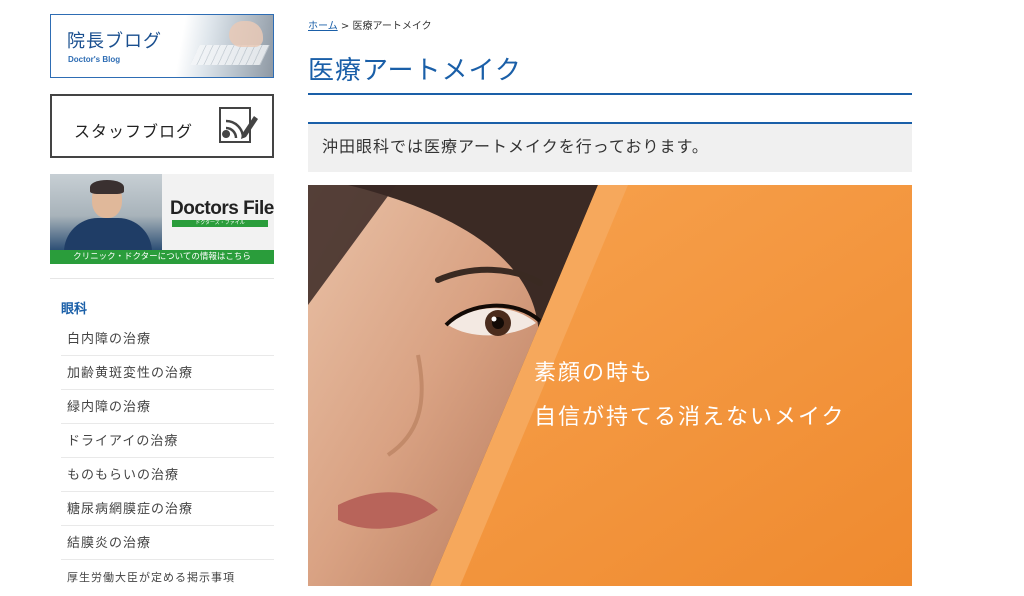  I want to click on director-blog-banner: 院長ブログ Doctor's Blog, so click(162, 46).